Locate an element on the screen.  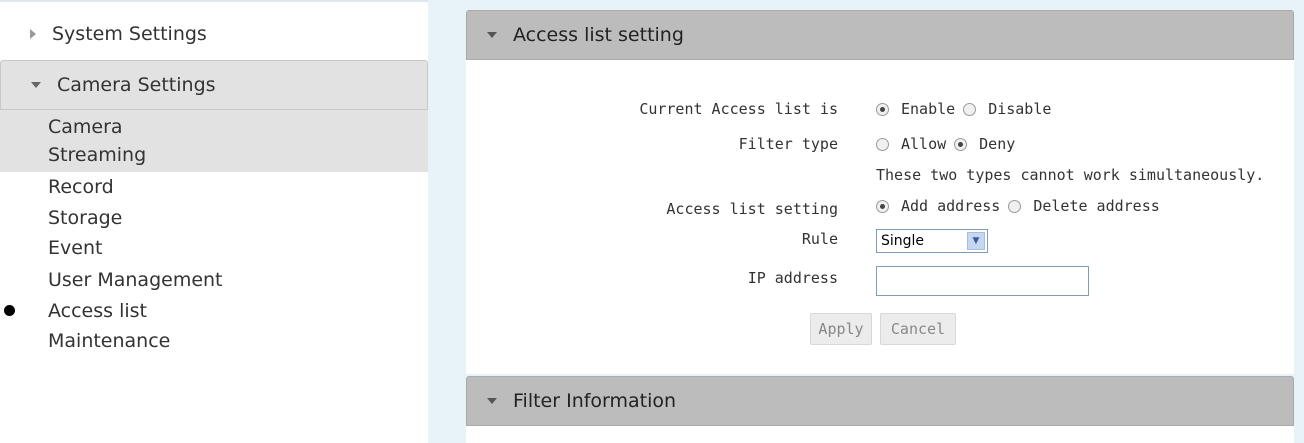
delete-address-radio-label: Delete address is located at coordinates (1096, 206).